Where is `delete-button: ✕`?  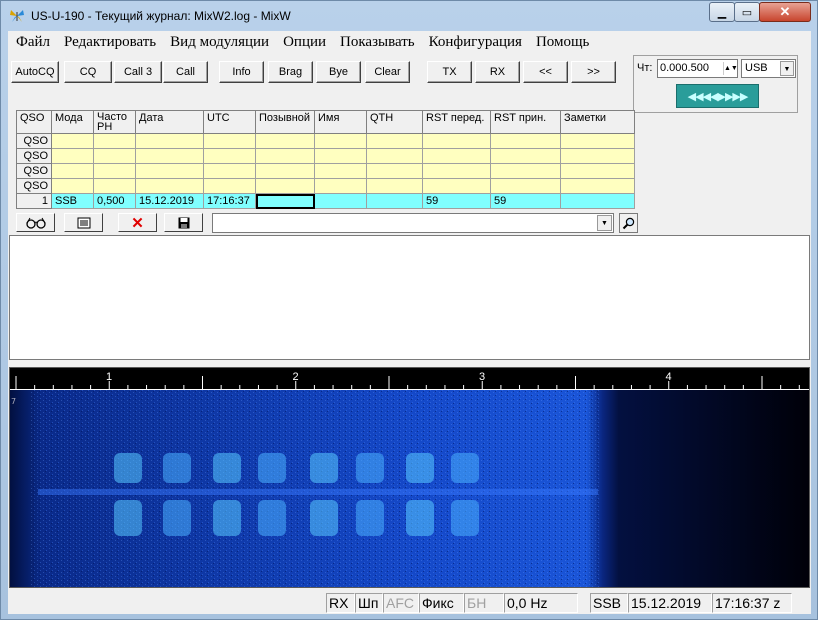 delete-button: ✕ is located at coordinates (137, 222).